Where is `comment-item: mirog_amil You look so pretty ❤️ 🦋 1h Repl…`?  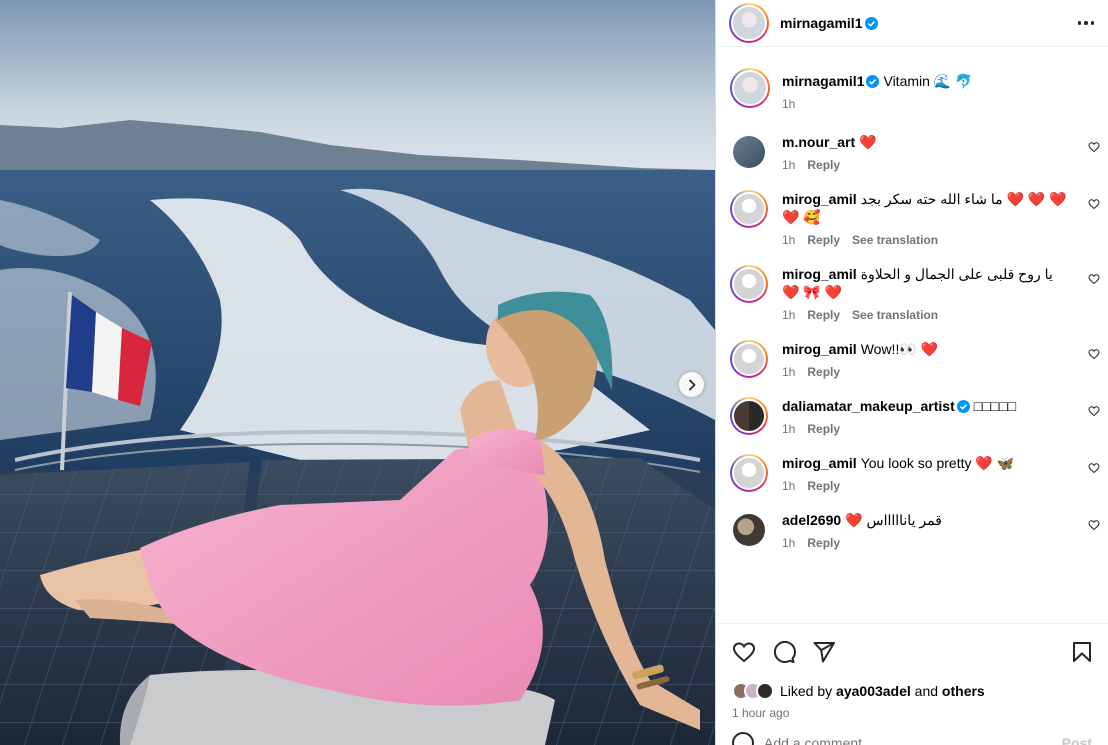
comment-item: mirog_amil You look so pretty ❤️ 🦋 1h Repl… is located at coordinates (915, 473).